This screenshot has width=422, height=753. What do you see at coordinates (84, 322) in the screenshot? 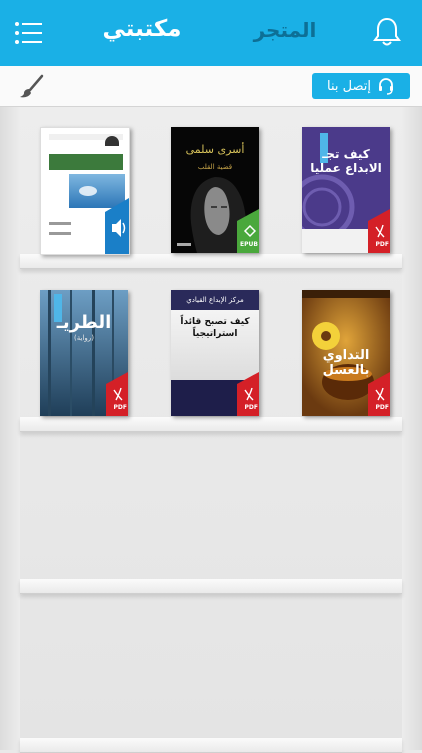
I see `book-title: الطريـ` at bounding box center [84, 322].